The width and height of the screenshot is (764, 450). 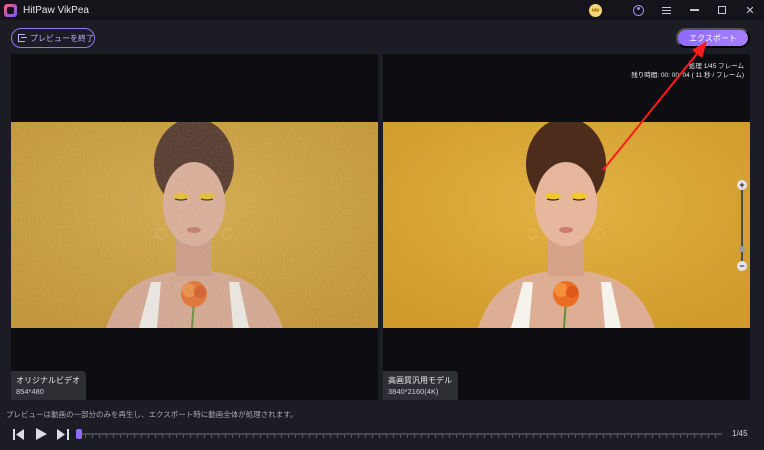 I want to click on timeline-ticks, so click(x=400, y=436).